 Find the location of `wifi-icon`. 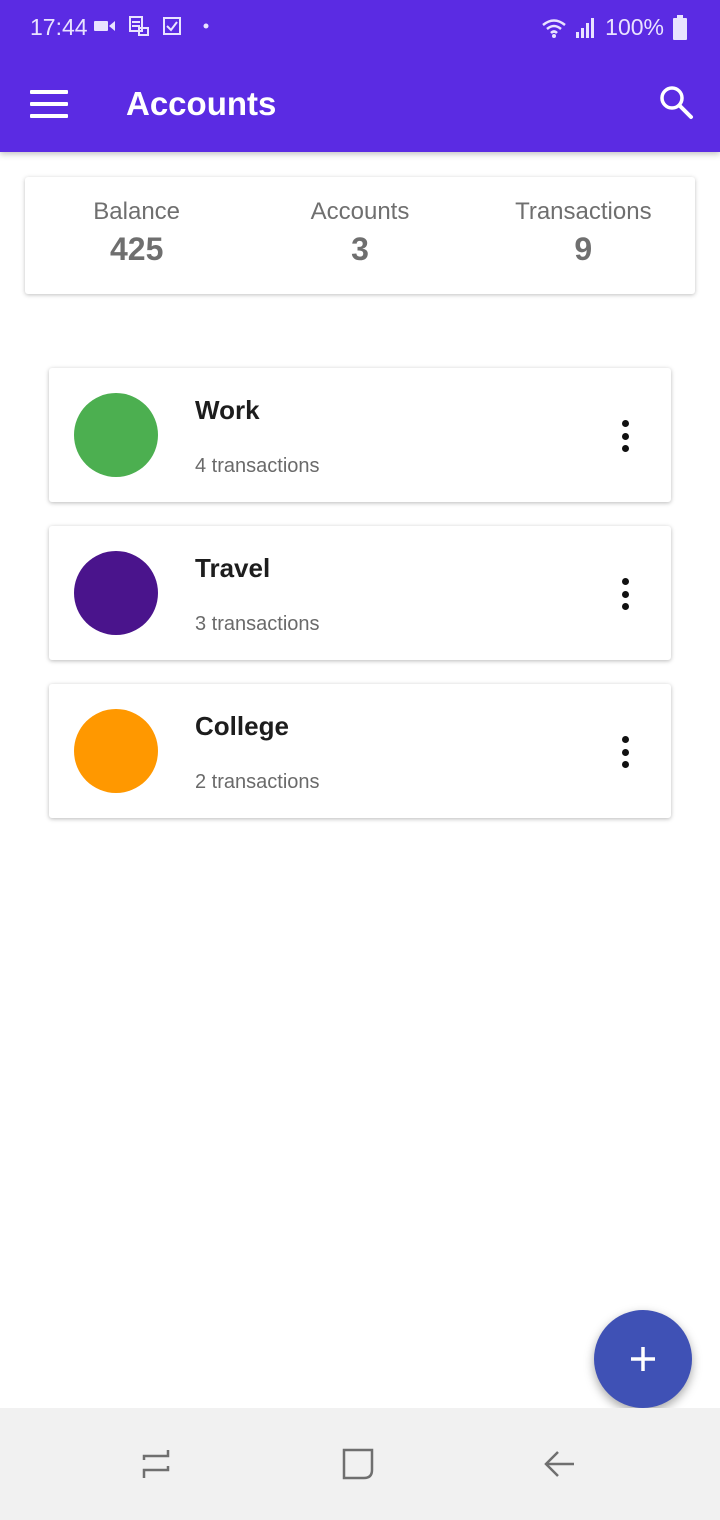

wifi-icon is located at coordinates (554, 28).